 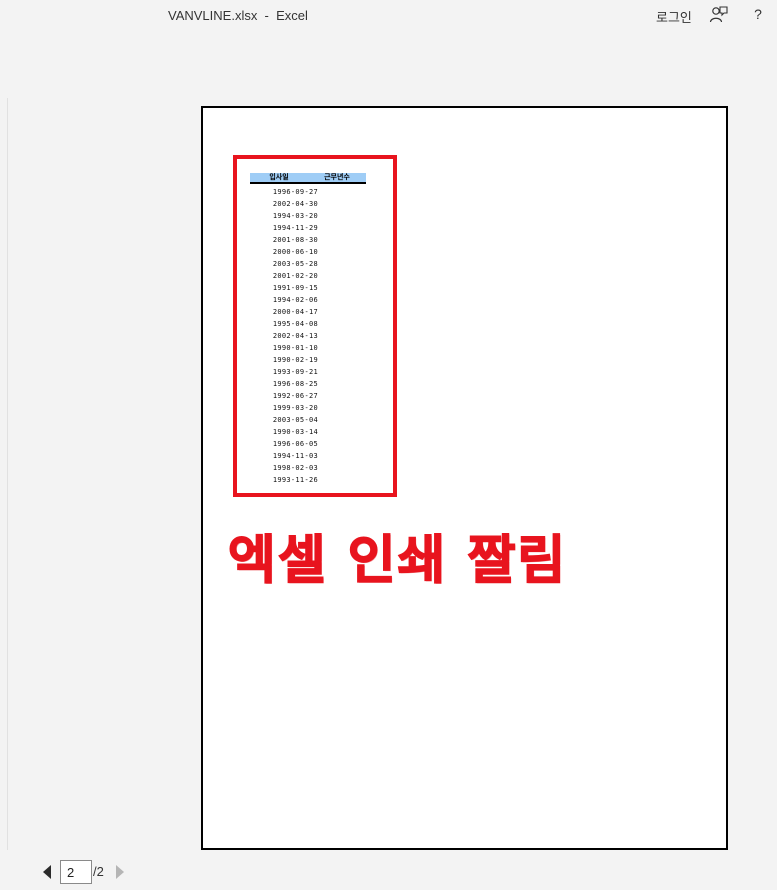 I want to click on table-row: 1990-01-10, so click(x=308, y=348).